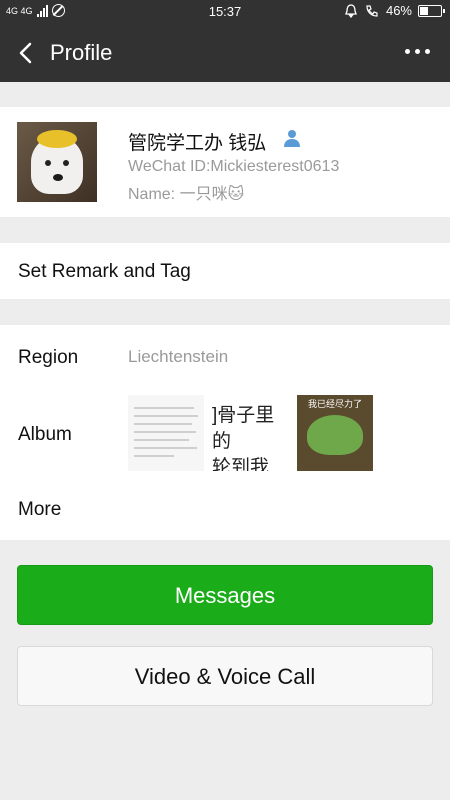 Image resolution: width=450 pixels, height=800 pixels. Describe the element at coordinates (186, 194) in the screenshot. I see `contact-alias: Name: 一只咪🐱` at that location.